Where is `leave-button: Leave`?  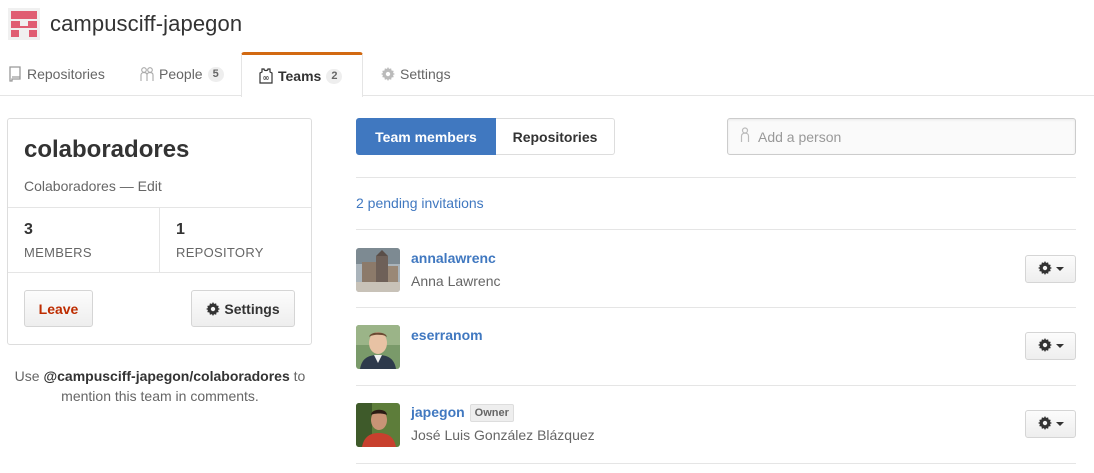 leave-button: Leave is located at coordinates (58, 308).